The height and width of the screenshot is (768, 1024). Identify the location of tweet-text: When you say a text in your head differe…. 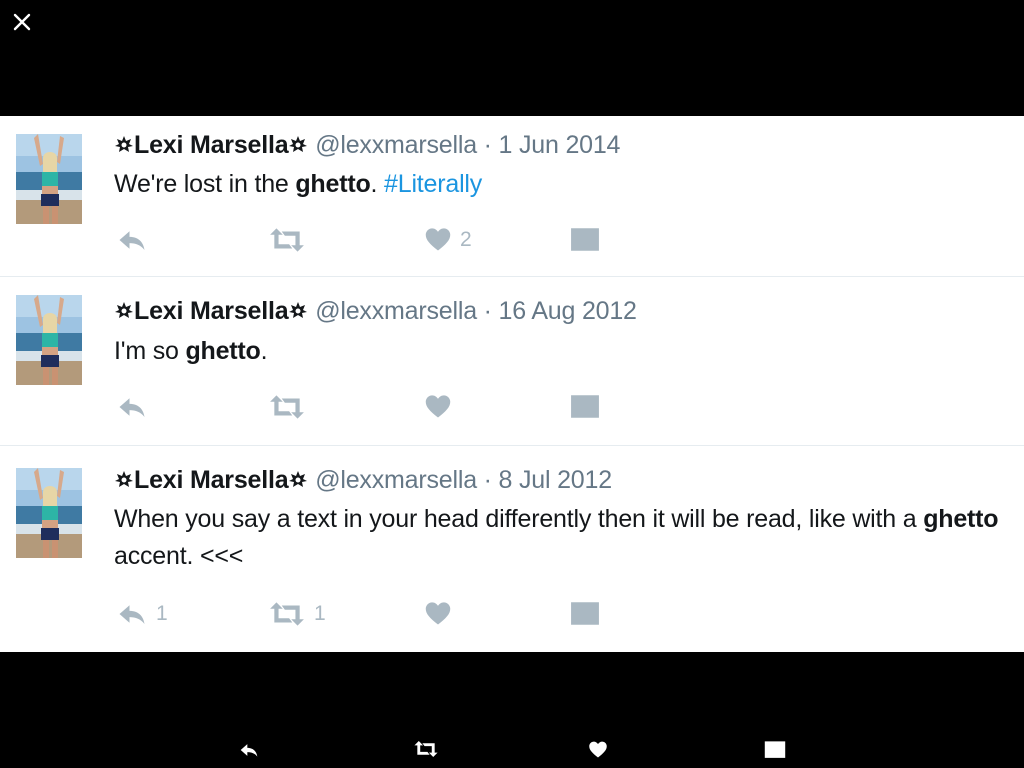
(556, 537).